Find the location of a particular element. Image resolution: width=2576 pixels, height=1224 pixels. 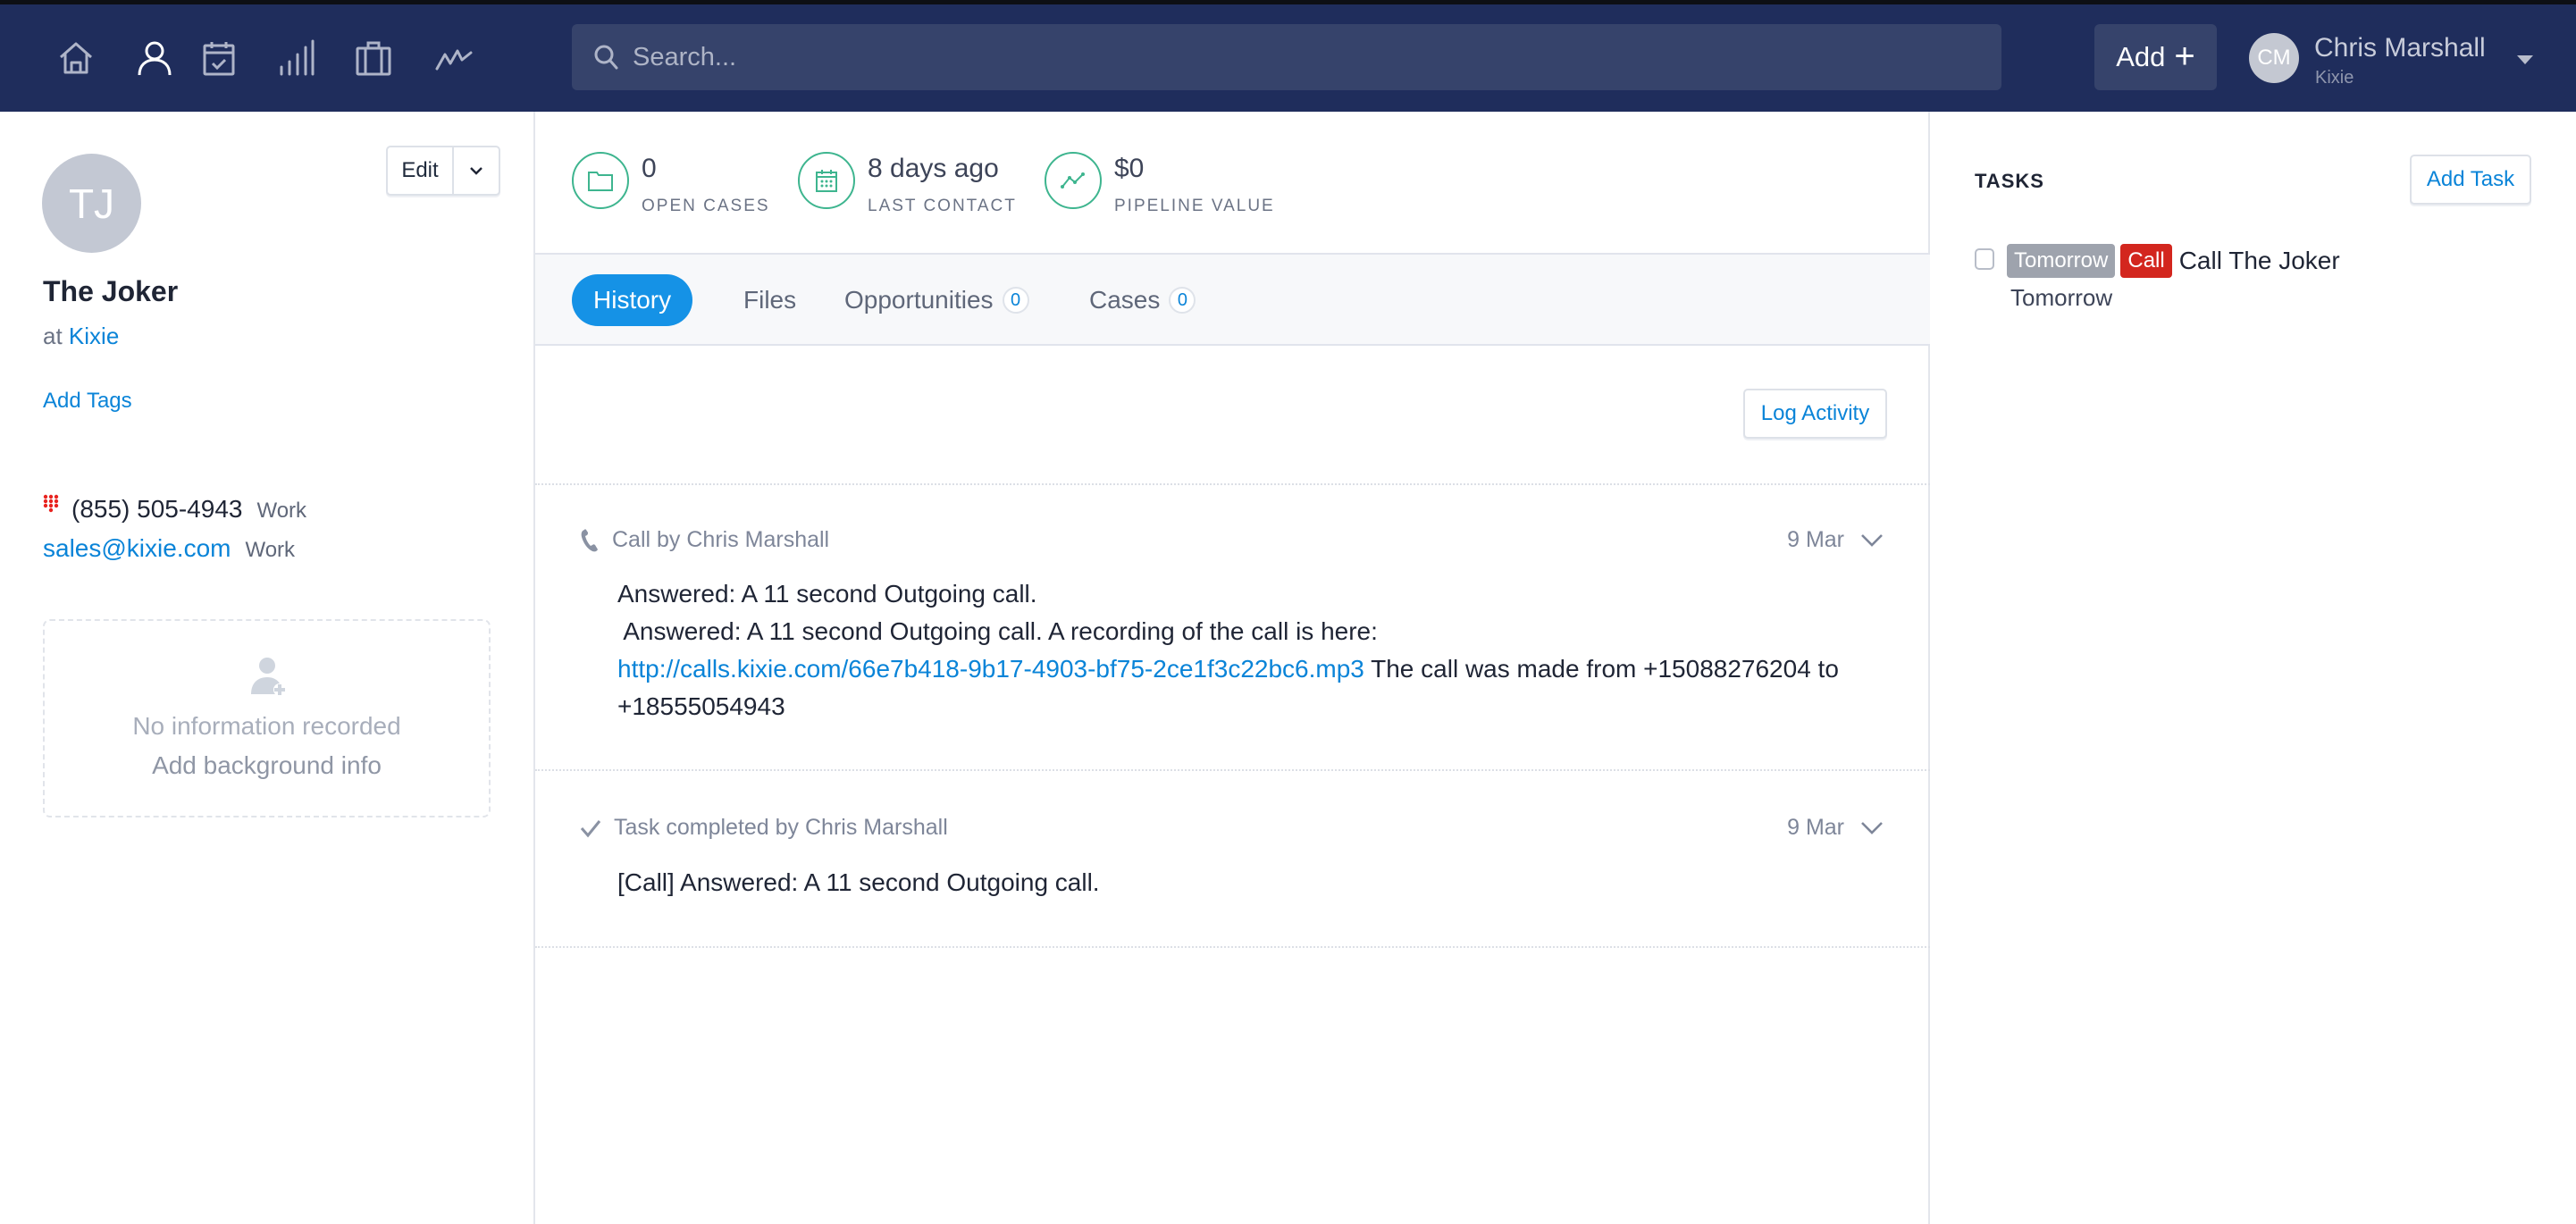

email-link: sales@kixie.com is located at coordinates (137, 548).